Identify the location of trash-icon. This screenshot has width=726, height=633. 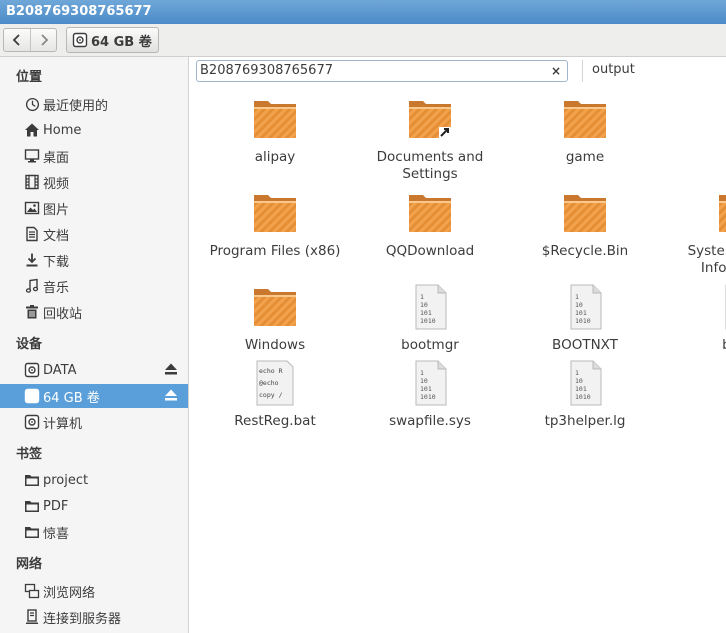
(32, 312).